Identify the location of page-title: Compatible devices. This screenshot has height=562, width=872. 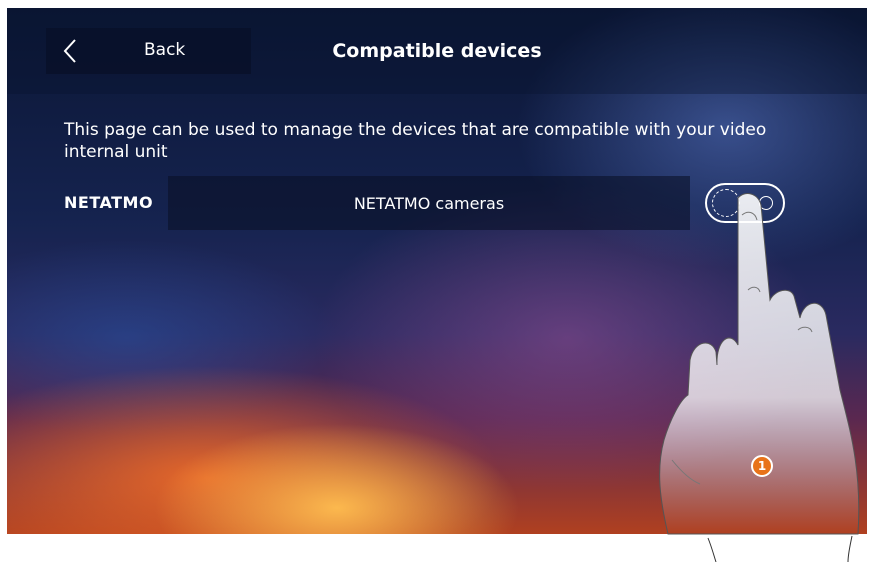
(437, 51).